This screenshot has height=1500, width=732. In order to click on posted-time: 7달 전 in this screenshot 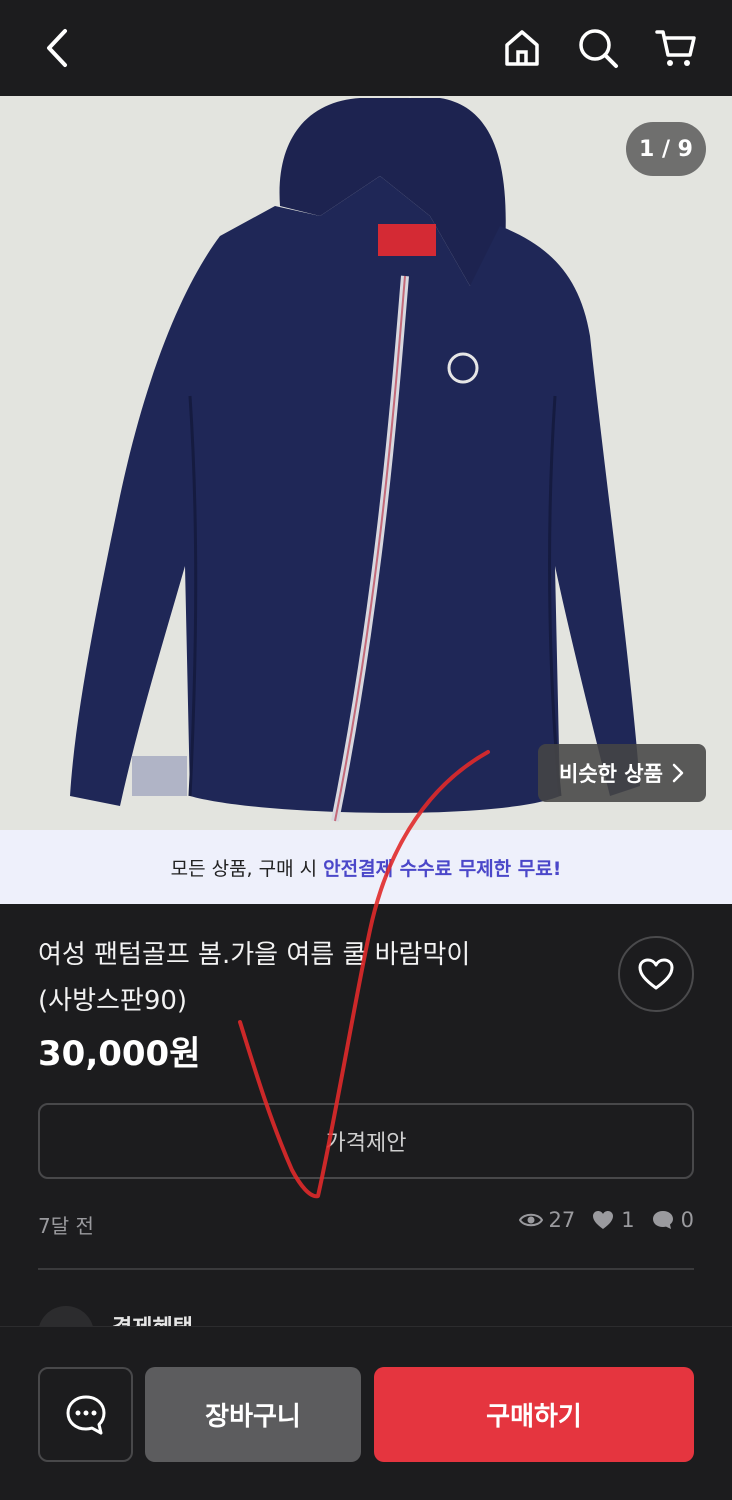, I will do `click(66, 1226)`.